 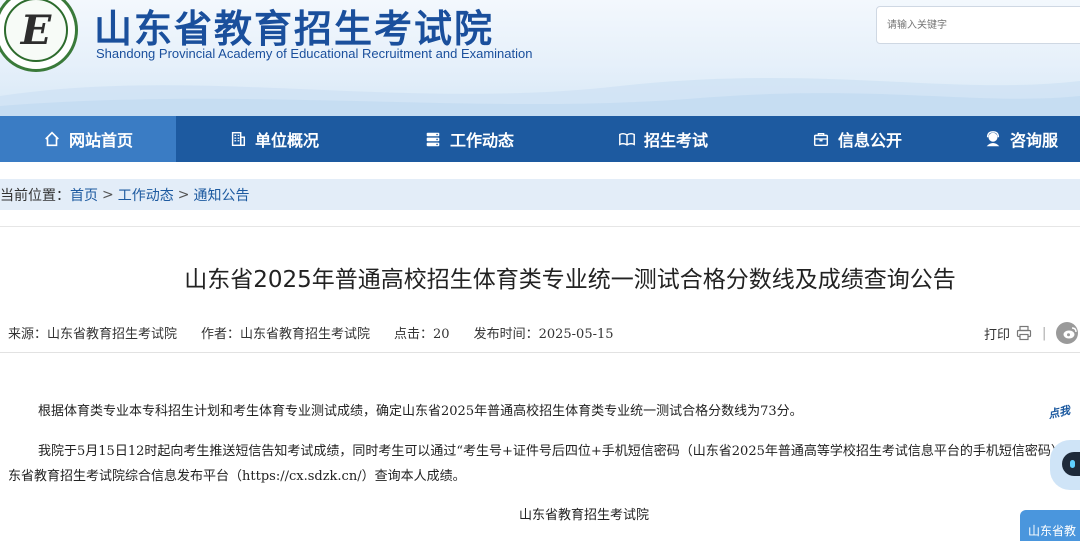 I want to click on main-nav: 网站首页 单位概况 工作动态 招生考试 信息公开 咨询服, so click(x=540, y=139).